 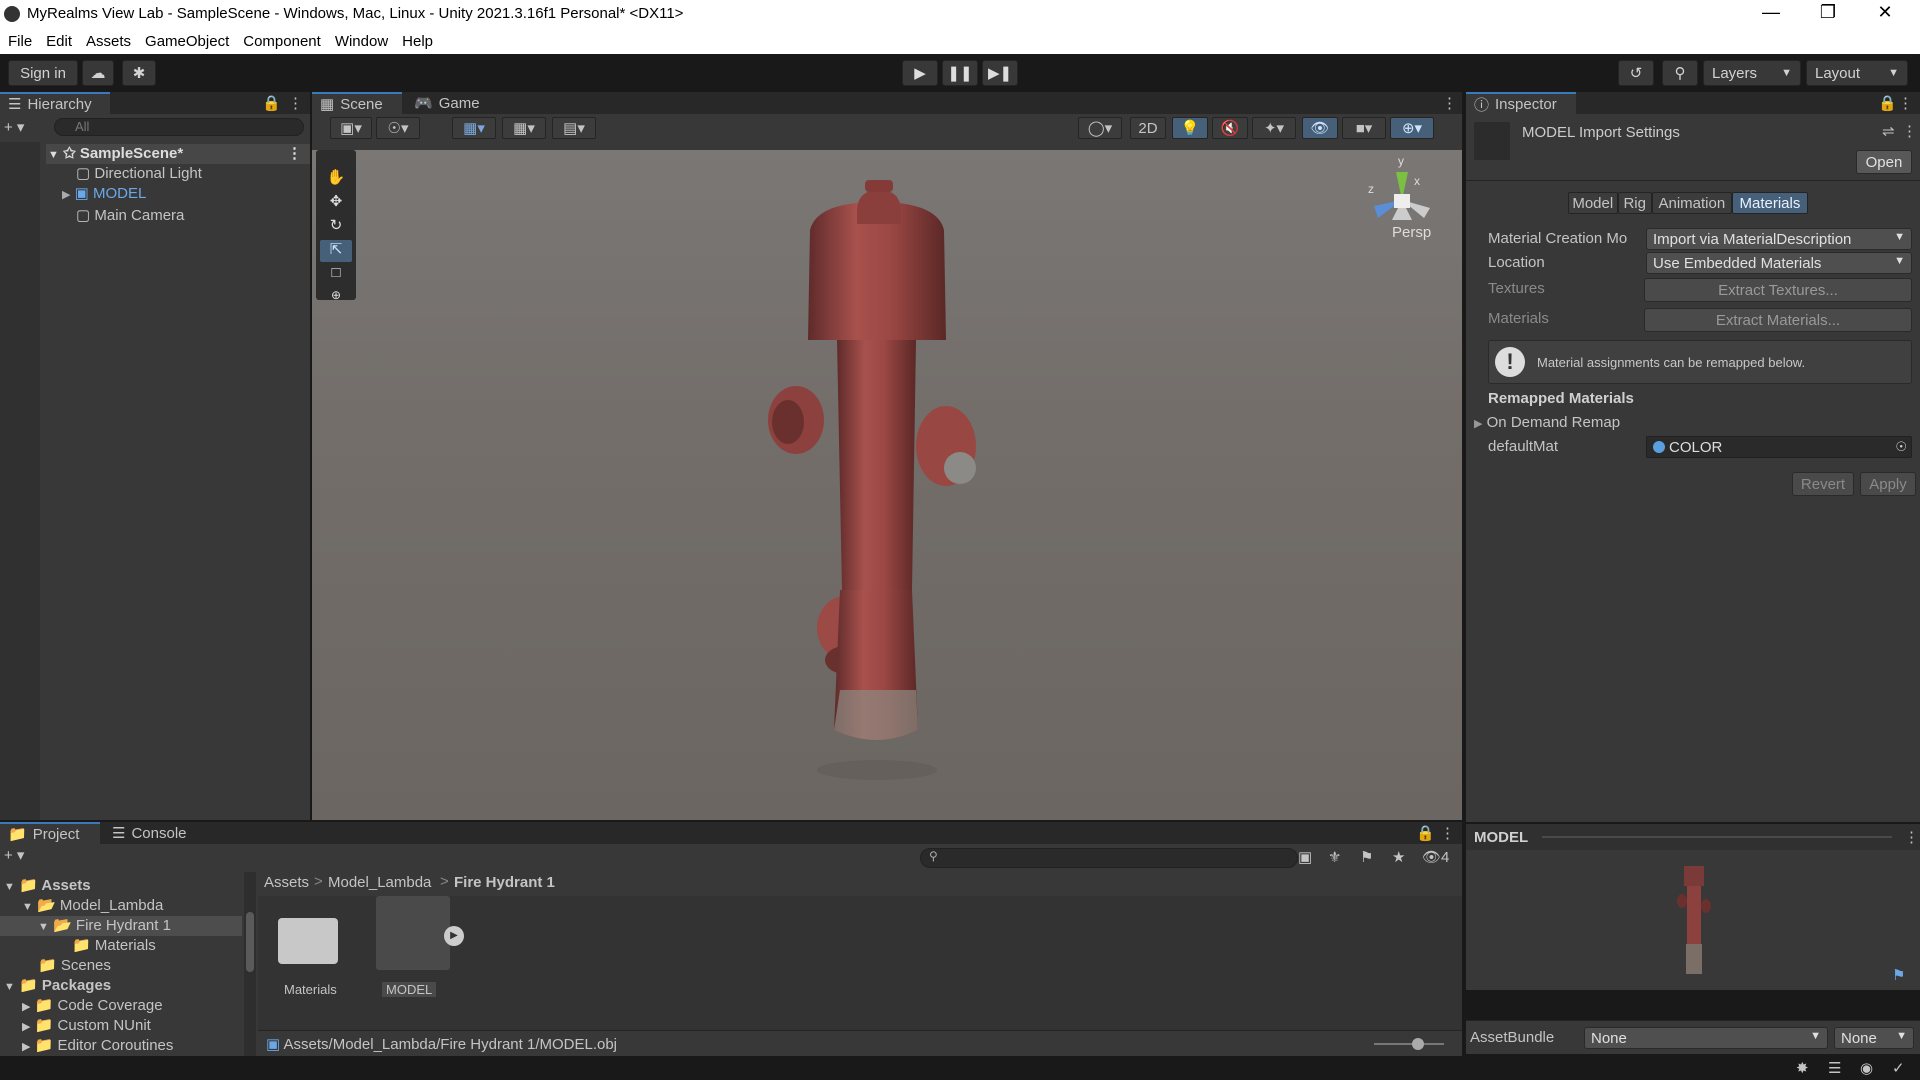 I want to click on maximize-icon: ❐, so click(x=1828, y=12).